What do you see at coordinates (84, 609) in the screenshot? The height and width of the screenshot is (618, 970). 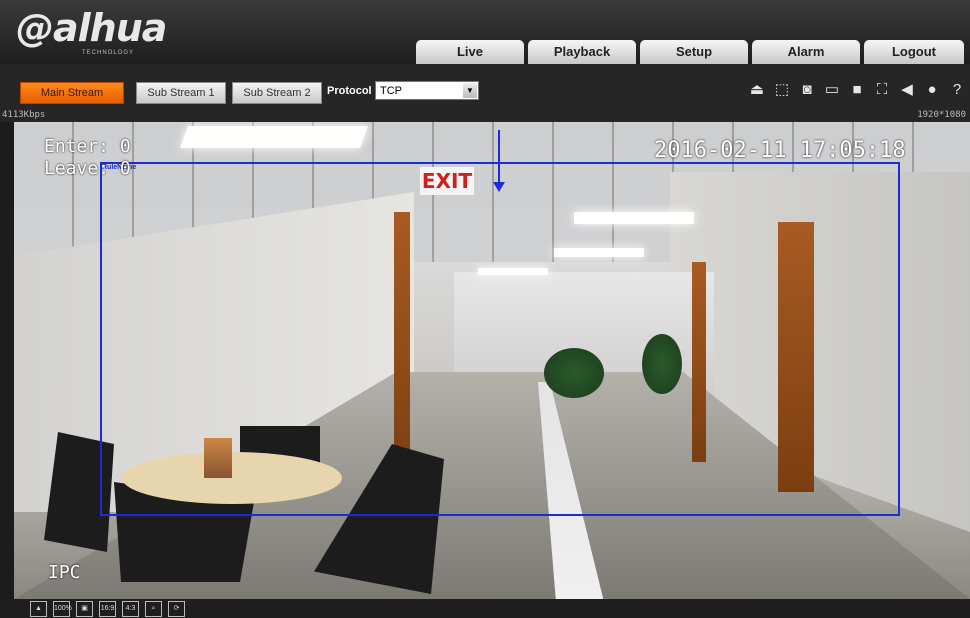 I see `fit-icon: ▣` at bounding box center [84, 609].